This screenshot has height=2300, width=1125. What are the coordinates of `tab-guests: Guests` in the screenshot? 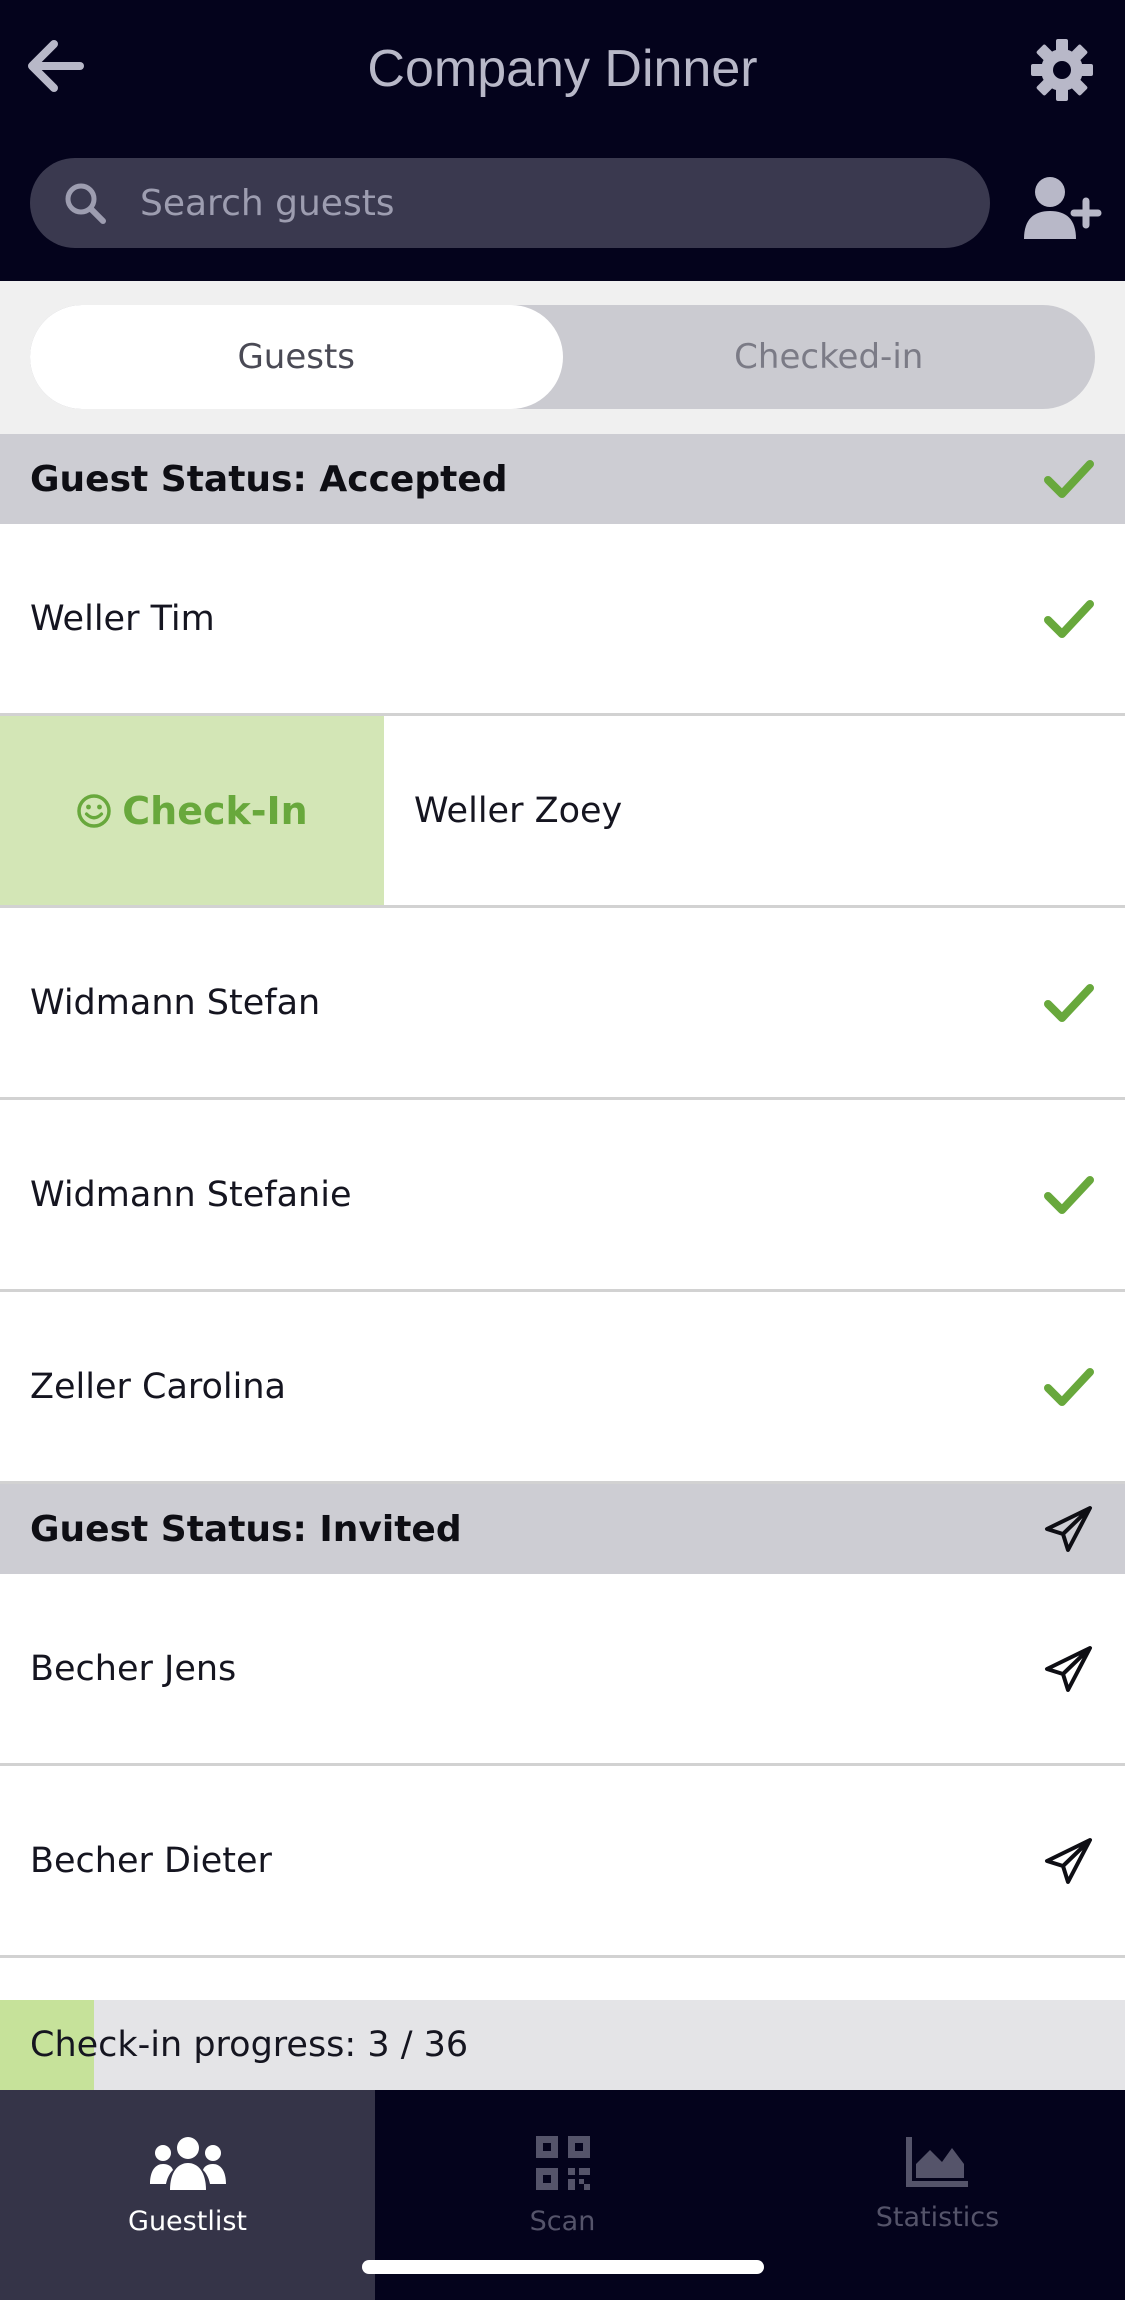 It's located at (296, 357).